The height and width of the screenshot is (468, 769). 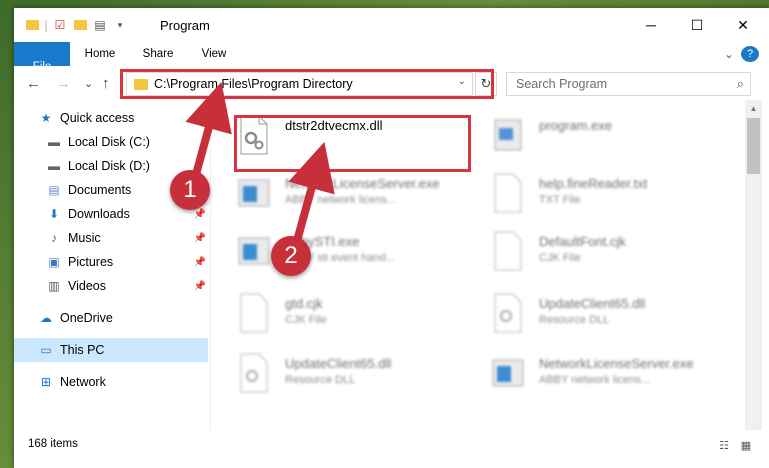 I want to click on annotation-arrows, so click(x=260, y=166).